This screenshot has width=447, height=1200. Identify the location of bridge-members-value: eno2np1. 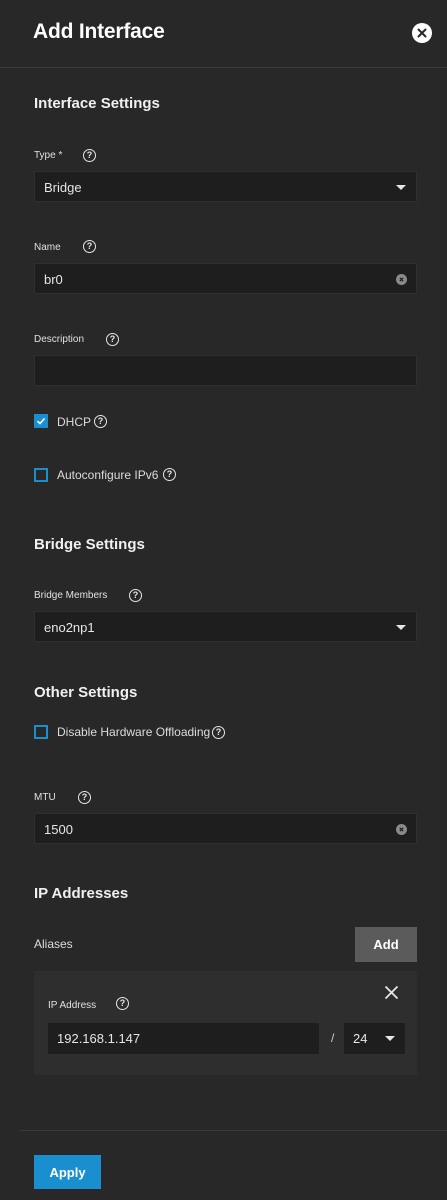
(69, 627).